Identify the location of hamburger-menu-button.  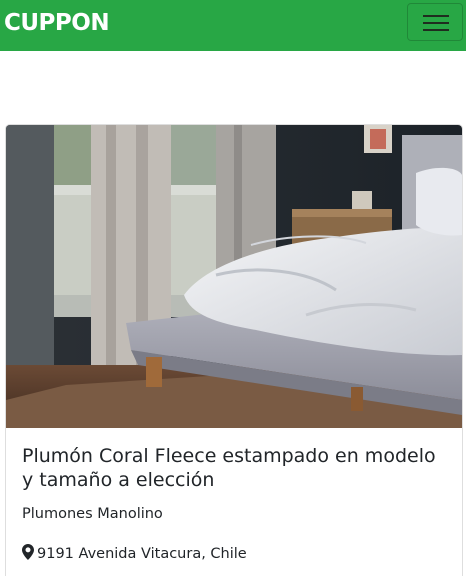
(435, 22).